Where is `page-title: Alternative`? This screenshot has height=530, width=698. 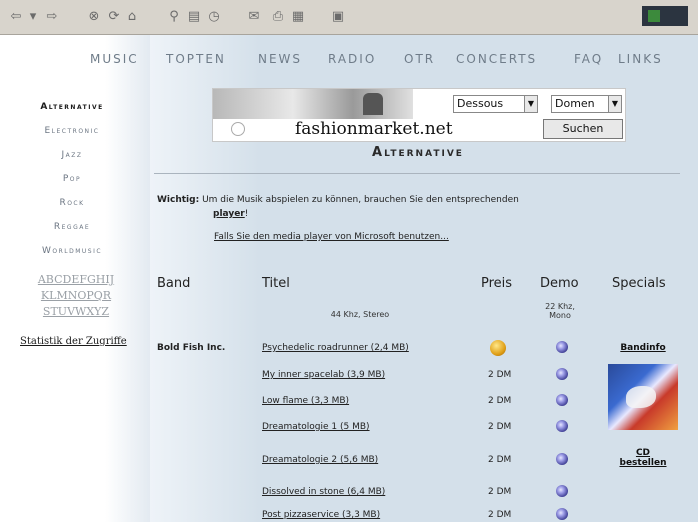 page-title: Alternative is located at coordinates (418, 152).